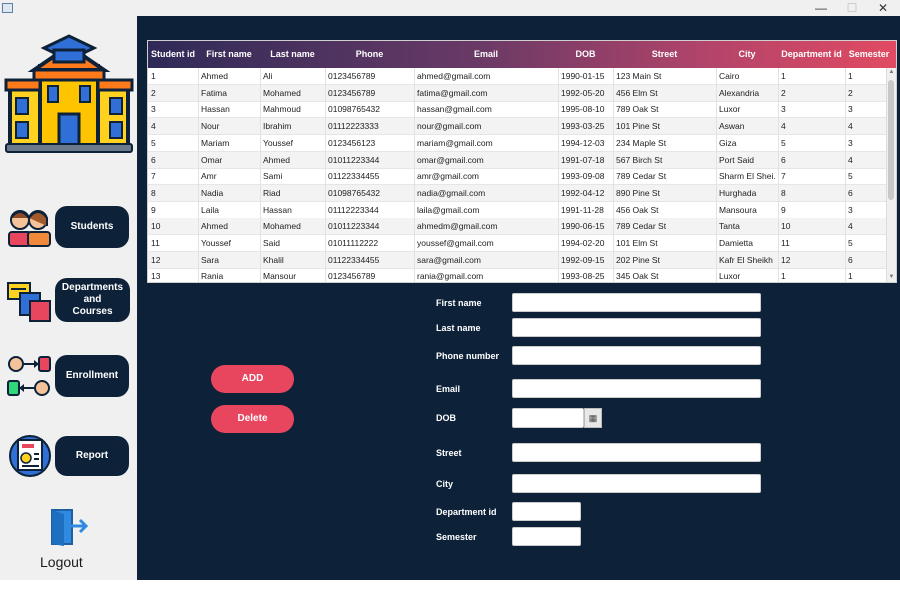  What do you see at coordinates (891, 277) in the screenshot?
I see `scroll-down-icon: ▼` at bounding box center [891, 277].